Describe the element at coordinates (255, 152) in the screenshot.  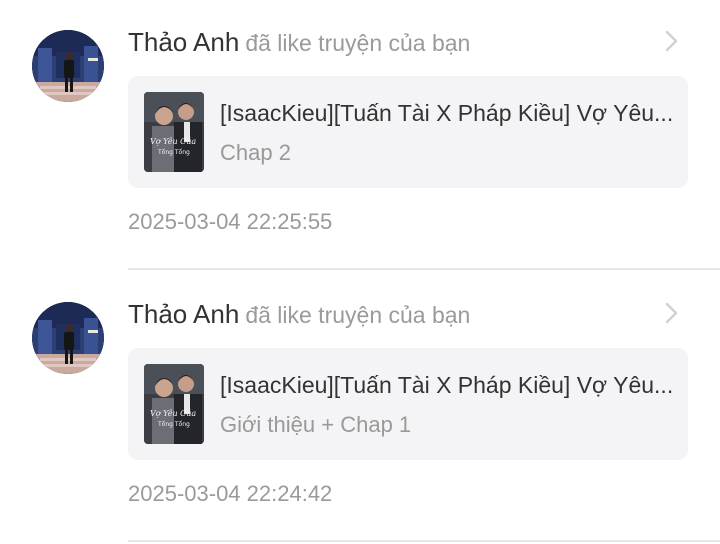
I see `chapter-label: Chap 2` at that location.